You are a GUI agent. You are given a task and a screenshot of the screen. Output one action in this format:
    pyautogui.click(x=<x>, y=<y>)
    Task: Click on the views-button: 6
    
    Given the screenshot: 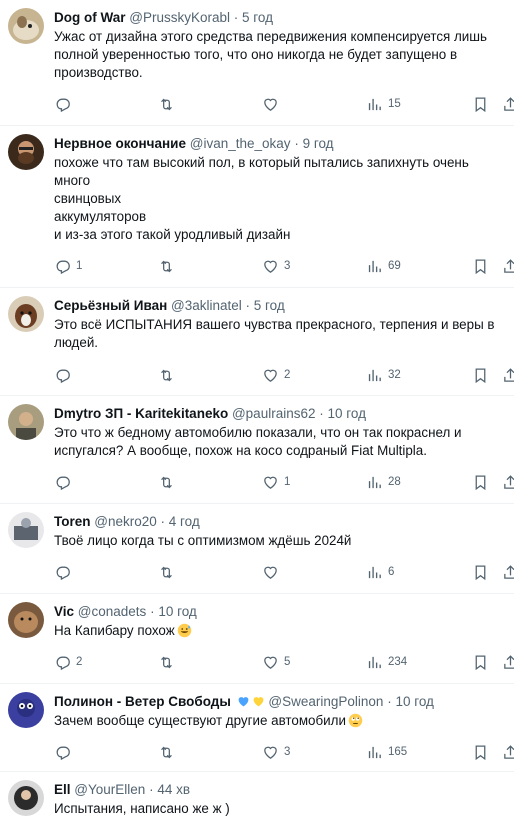 What is the action you would take?
    pyautogui.click(x=380, y=572)
    